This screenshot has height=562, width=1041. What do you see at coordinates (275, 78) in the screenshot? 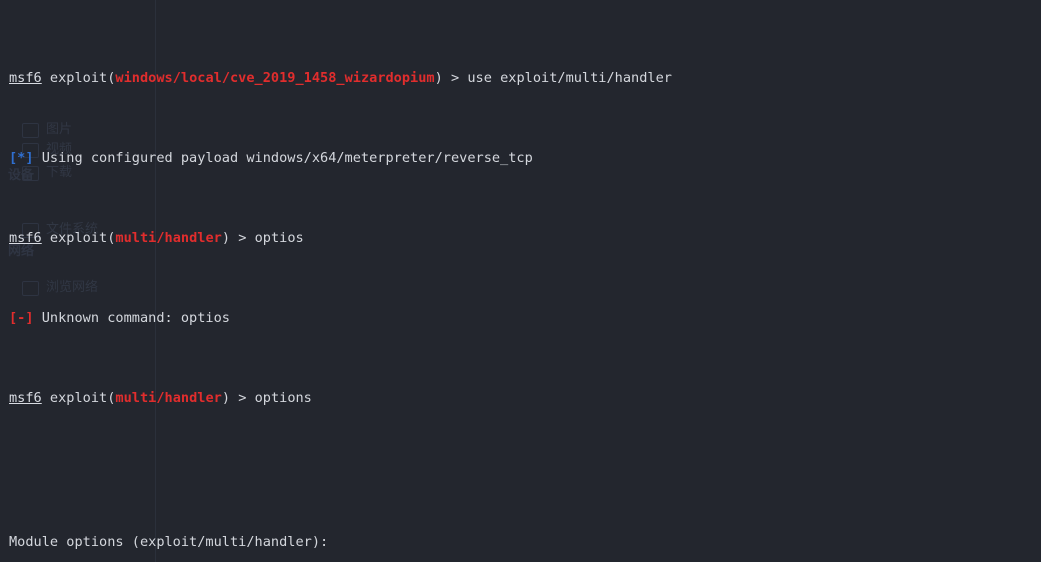
I see `prompt-module-name: windows/local/cve_2019_1458_wizardopium` at bounding box center [275, 78].